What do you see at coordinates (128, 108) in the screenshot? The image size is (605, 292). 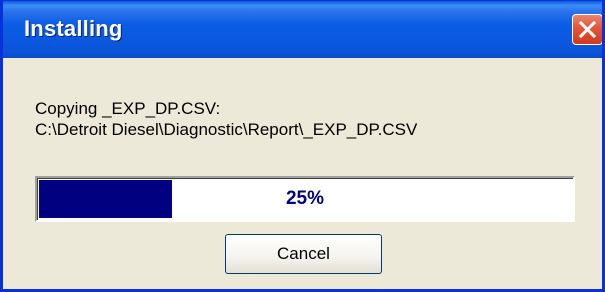 I see `copying-label: Copying _EXP_DP.CSV:` at bounding box center [128, 108].